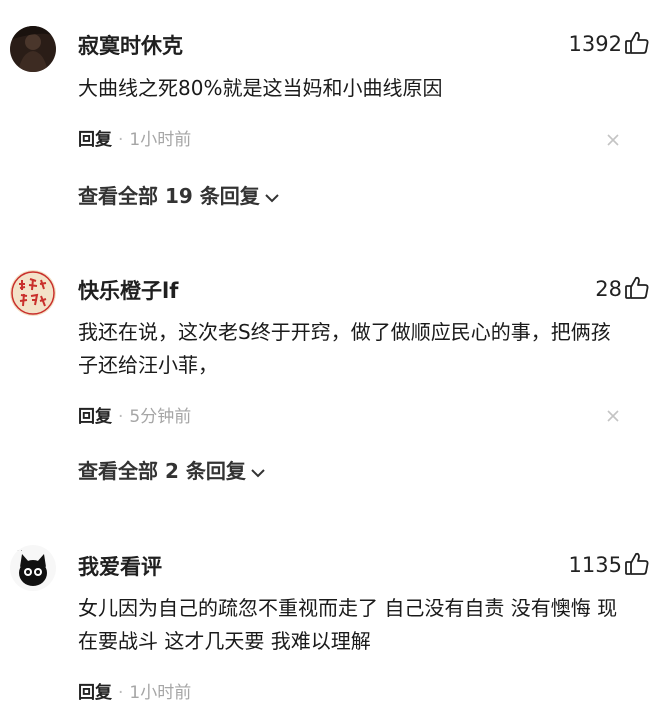 The height and width of the screenshot is (703, 660). What do you see at coordinates (120, 566) in the screenshot?
I see `username: 我爱看评` at bounding box center [120, 566].